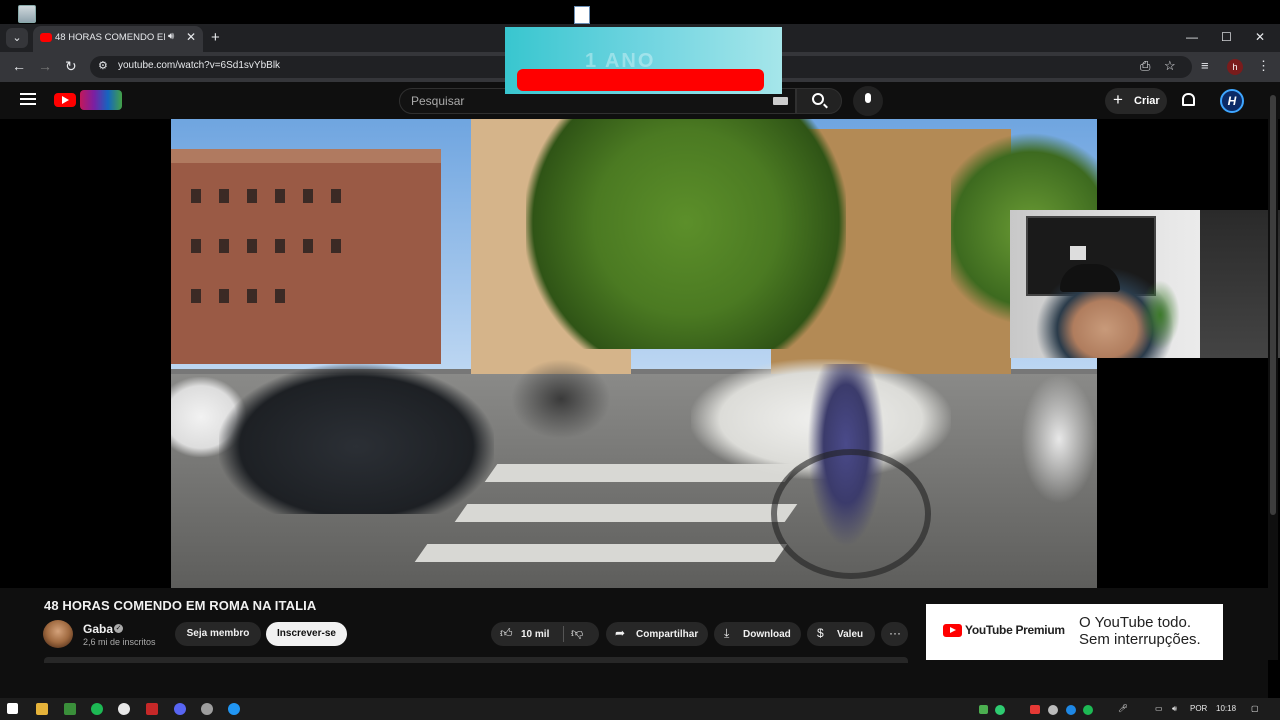 The width and height of the screenshot is (1280, 720). What do you see at coordinates (1159, 708) in the screenshot?
I see `network-icon: ▭` at bounding box center [1159, 708].